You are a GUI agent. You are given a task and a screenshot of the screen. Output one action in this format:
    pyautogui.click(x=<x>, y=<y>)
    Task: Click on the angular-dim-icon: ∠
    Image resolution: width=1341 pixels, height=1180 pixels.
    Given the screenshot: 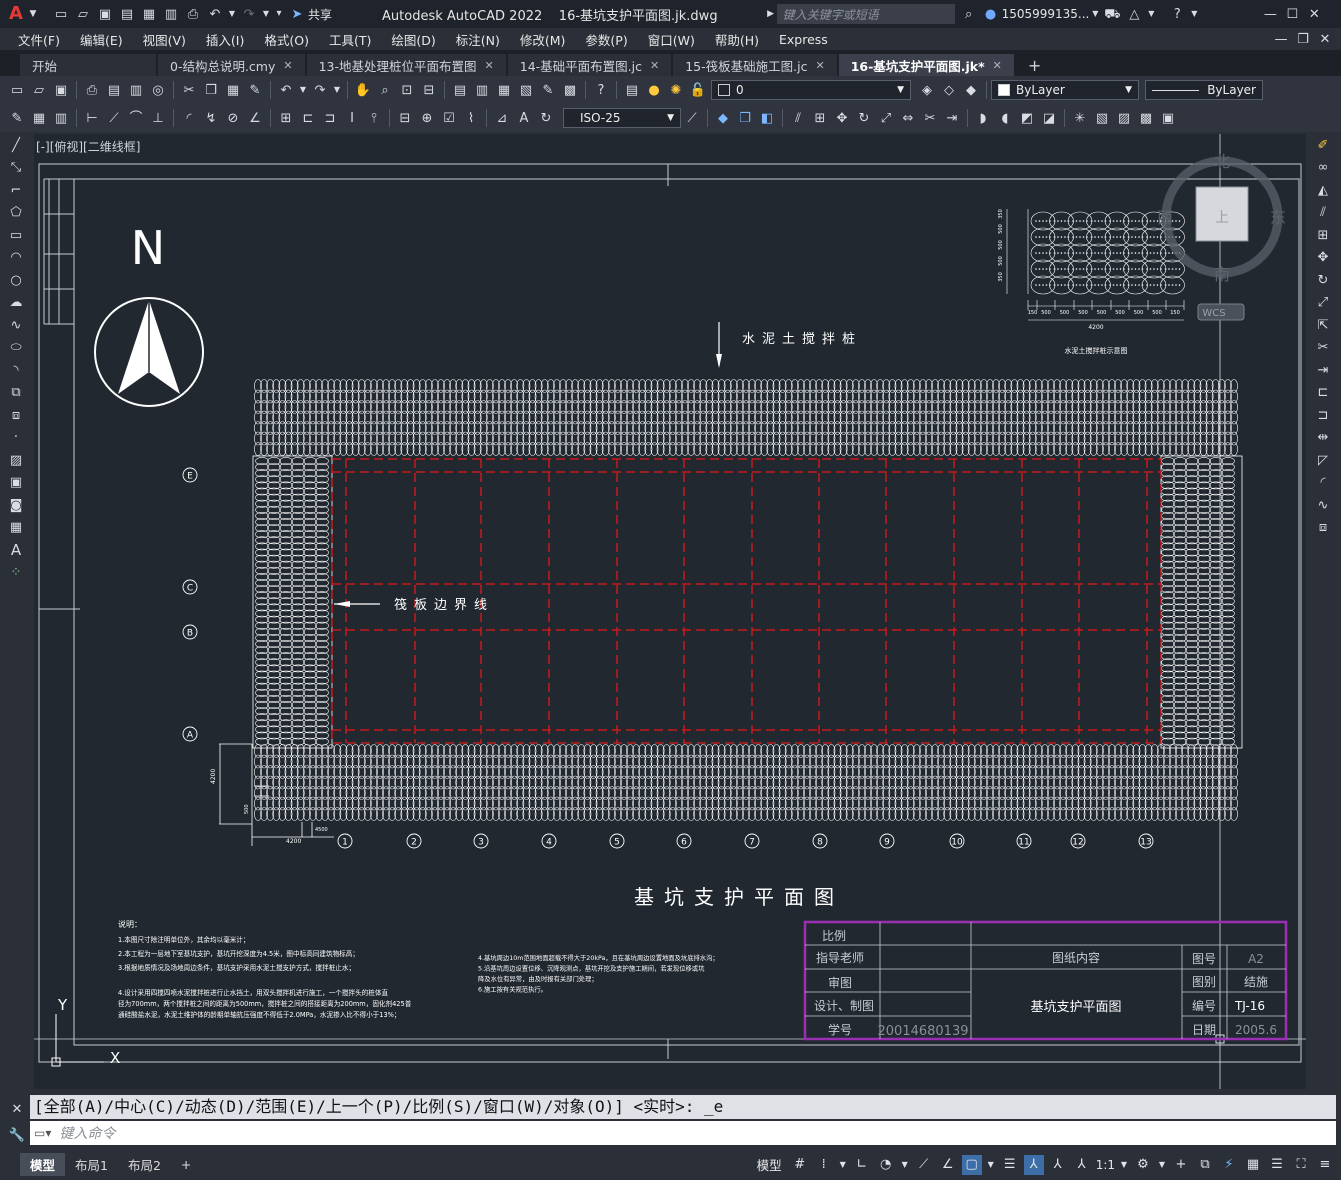 What is the action you would take?
    pyautogui.click(x=255, y=118)
    